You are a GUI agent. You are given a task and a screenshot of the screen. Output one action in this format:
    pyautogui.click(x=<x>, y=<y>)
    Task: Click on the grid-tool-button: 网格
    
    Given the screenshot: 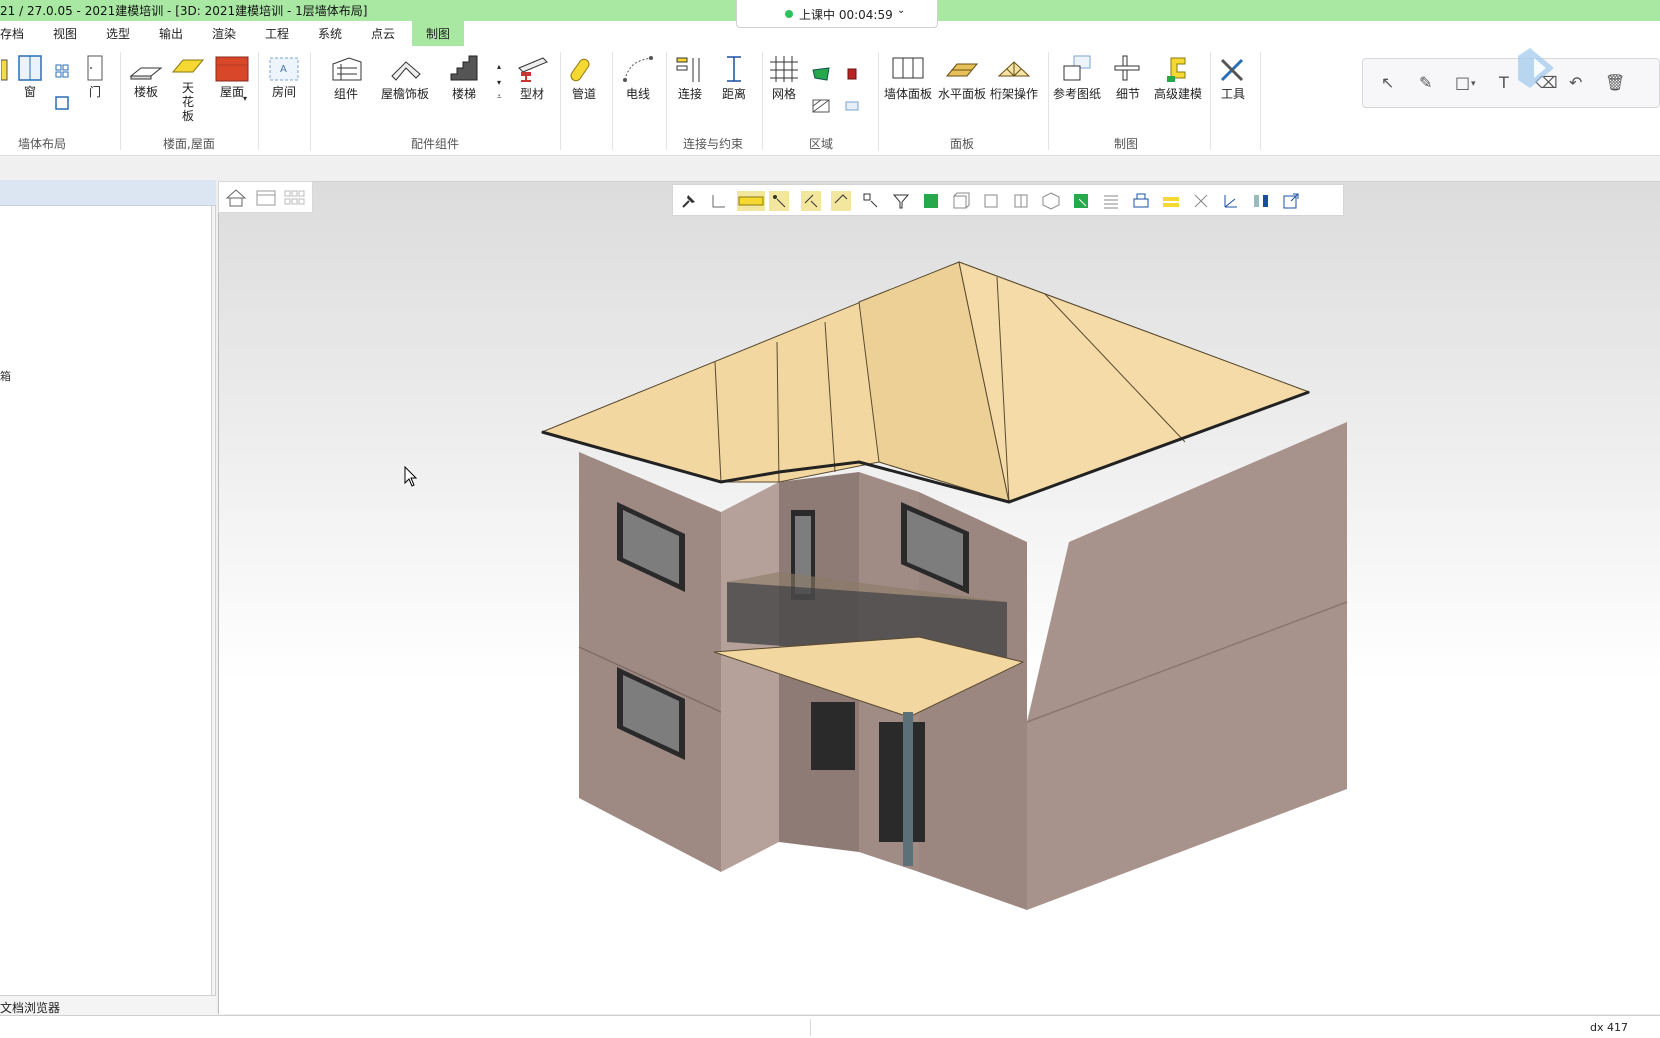 What is the action you would take?
    pyautogui.click(x=784, y=77)
    